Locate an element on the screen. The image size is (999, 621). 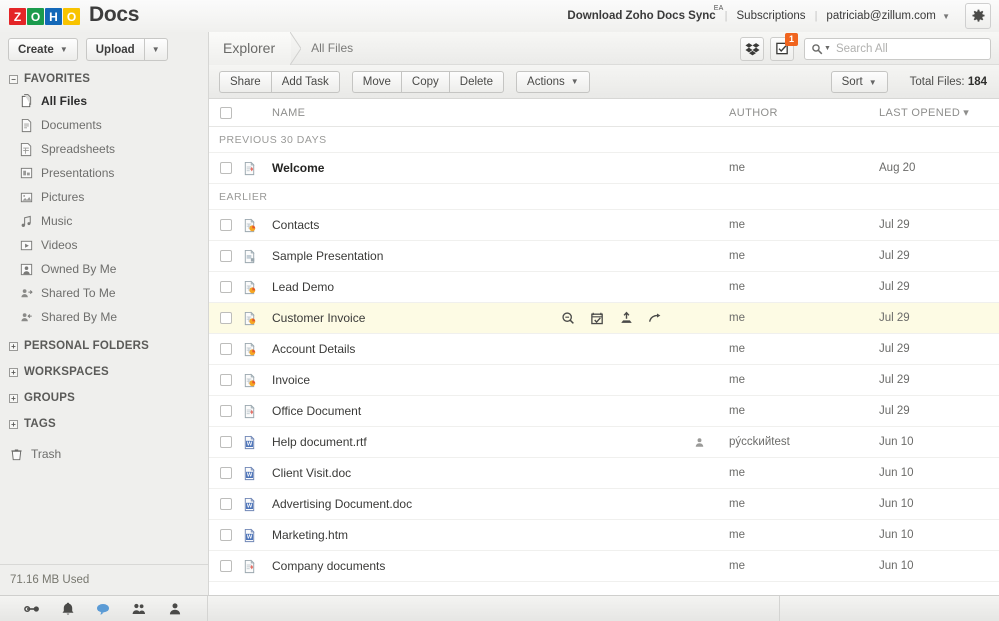
table-row: W Help document.rtf pýcckийtest Jun 10 is located at coordinates (604, 442).